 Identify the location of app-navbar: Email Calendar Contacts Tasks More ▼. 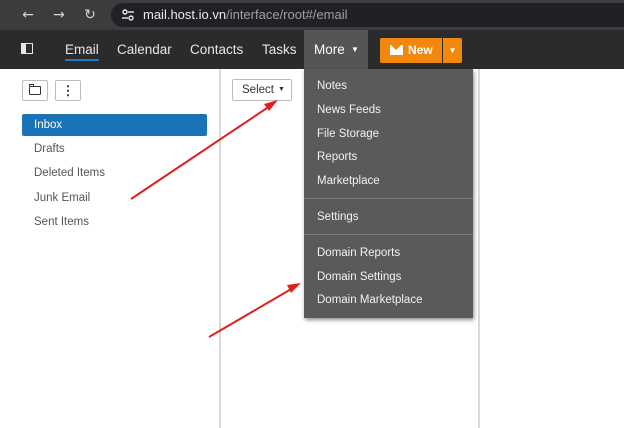
(312, 49).